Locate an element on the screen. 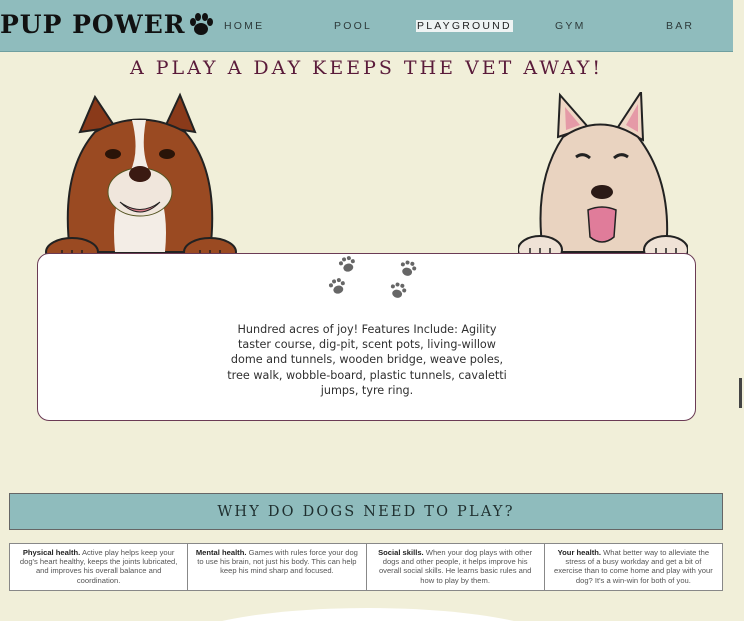  page-tagline: A PLAY A DAY KEEPS THE VET AWAY! is located at coordinates (366, 68).